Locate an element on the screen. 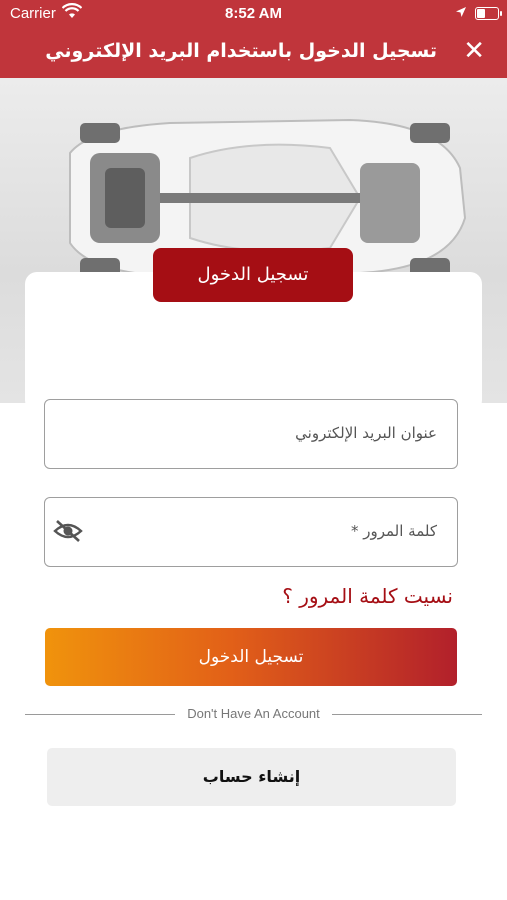 This screenshot has width=507, height=900. login-submit-button: تسجيل الدخول is located at coordinates (251, 657).